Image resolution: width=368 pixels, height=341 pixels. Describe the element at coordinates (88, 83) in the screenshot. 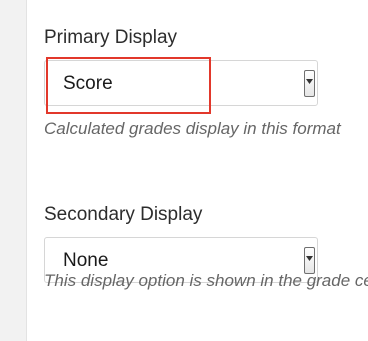

I see `primary-display-selected-value: Score` at that location.